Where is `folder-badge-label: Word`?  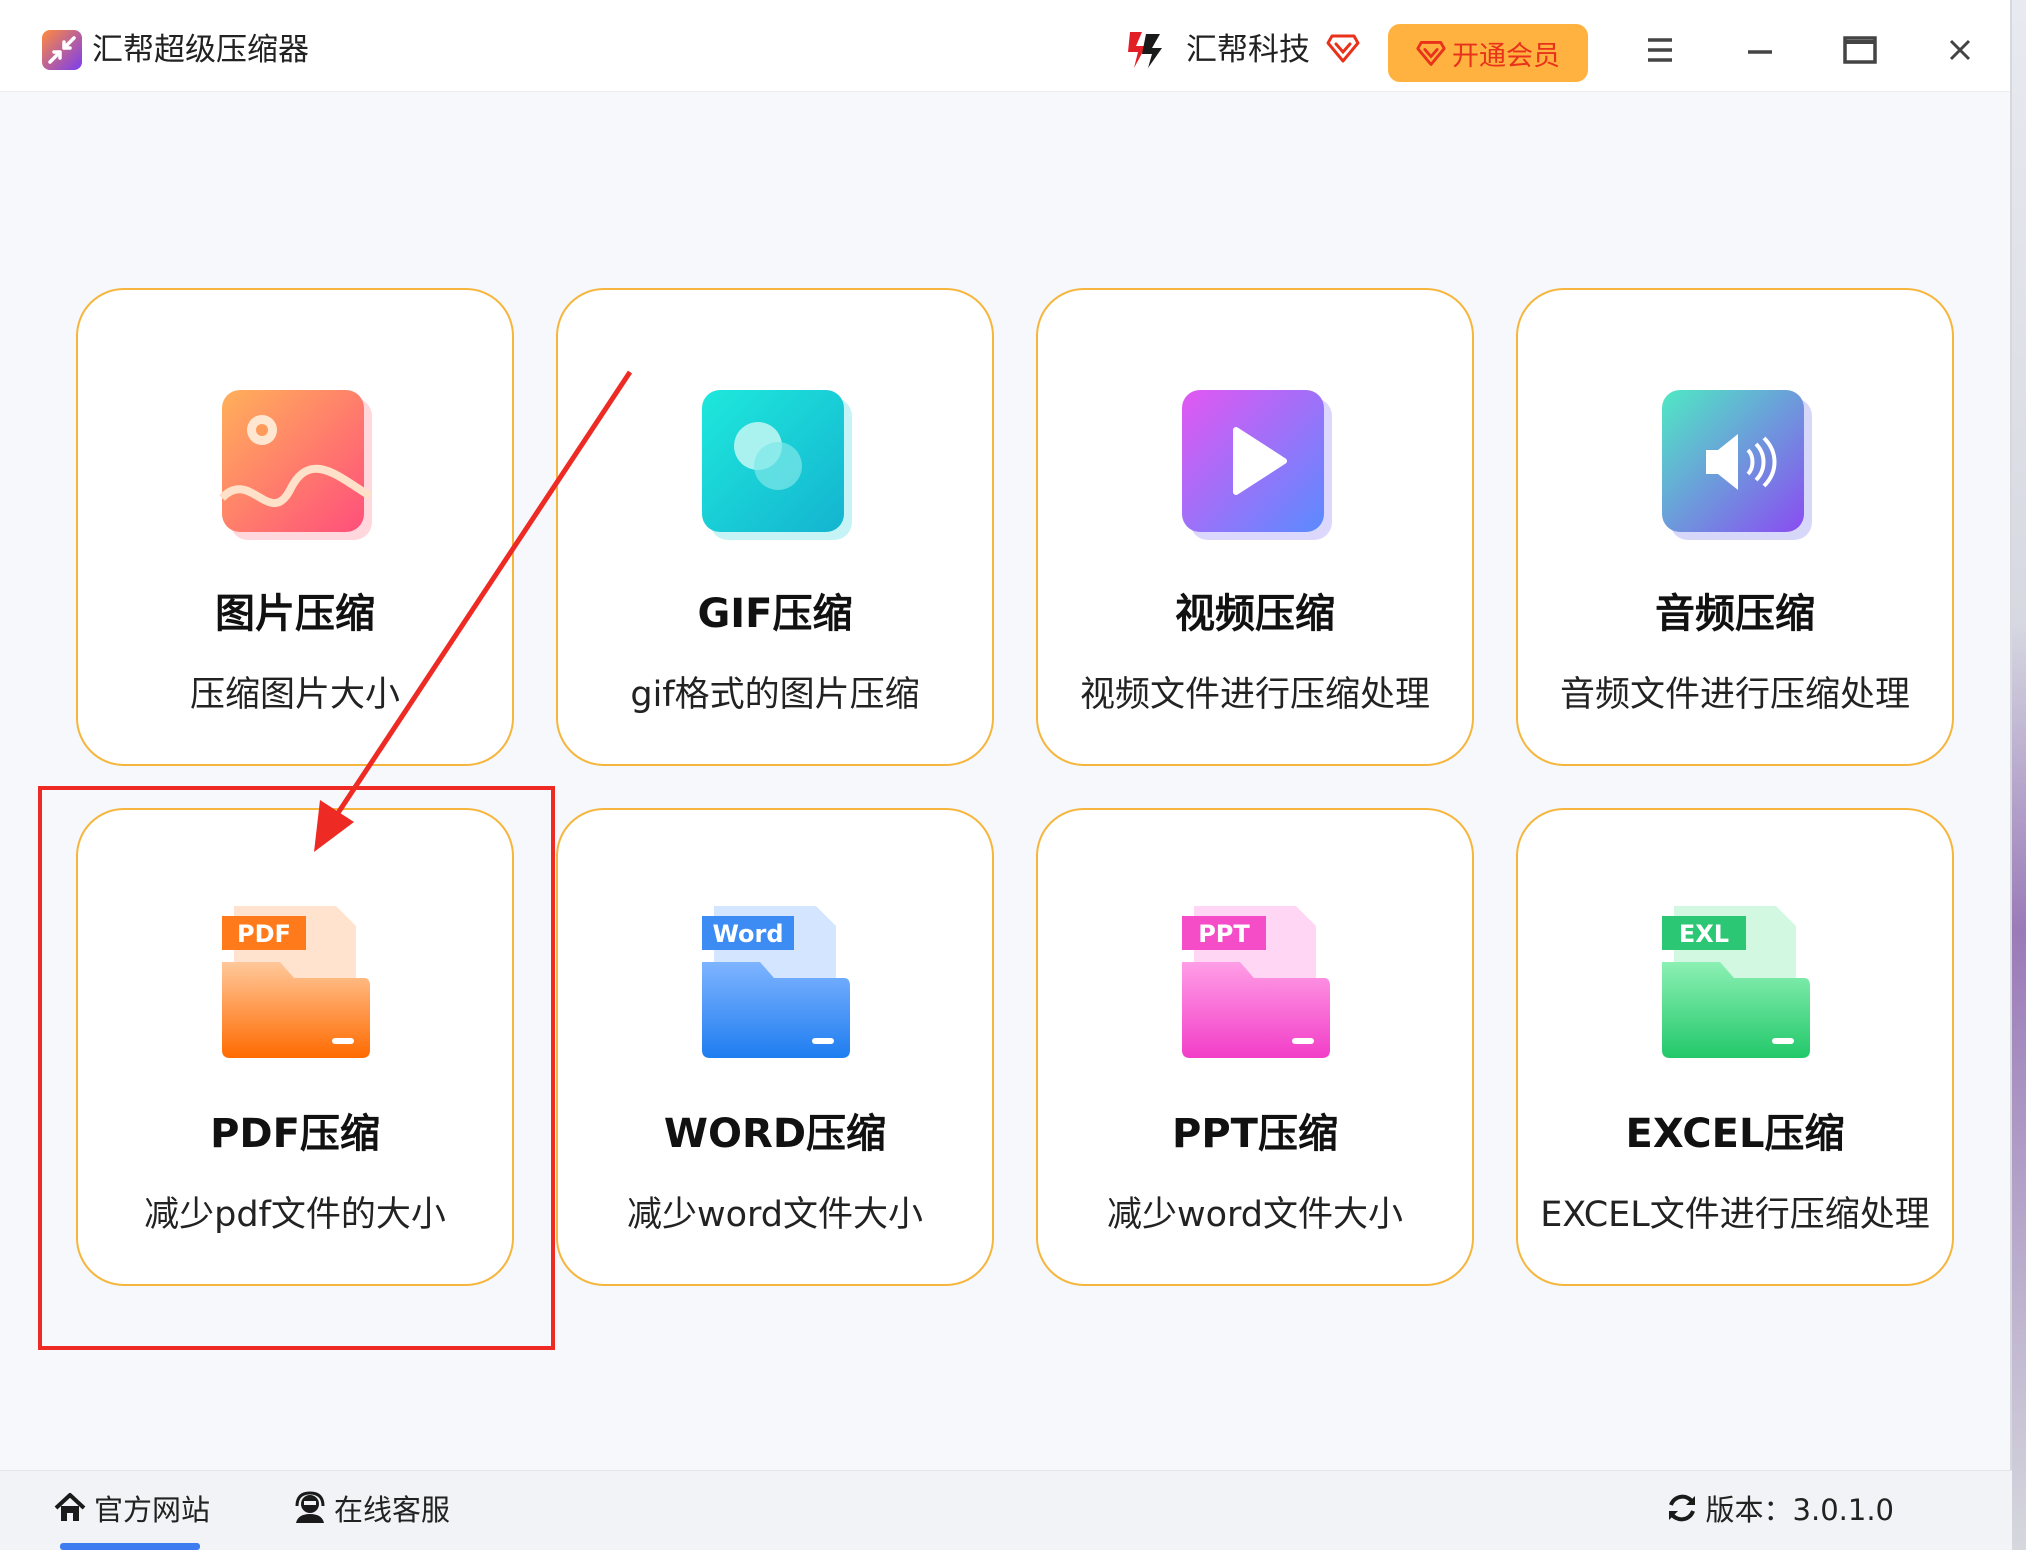 folder-badge-label: Word is located at coordinates (747, 934).